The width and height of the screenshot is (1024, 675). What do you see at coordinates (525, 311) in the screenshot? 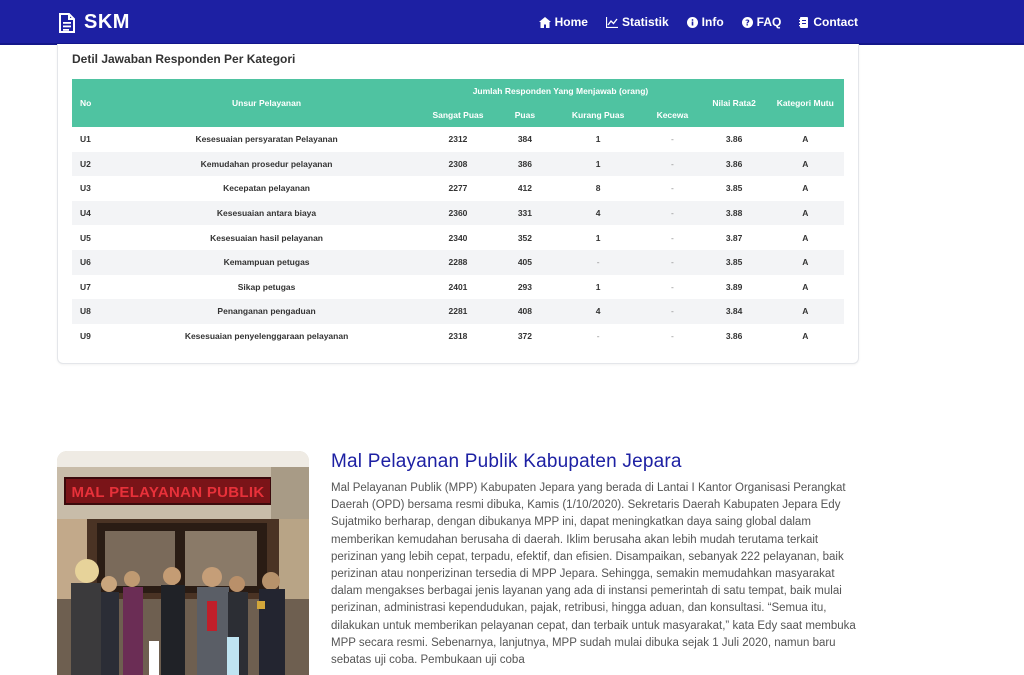
I see `cell-puas: 408` at bounding box center [525, 311].